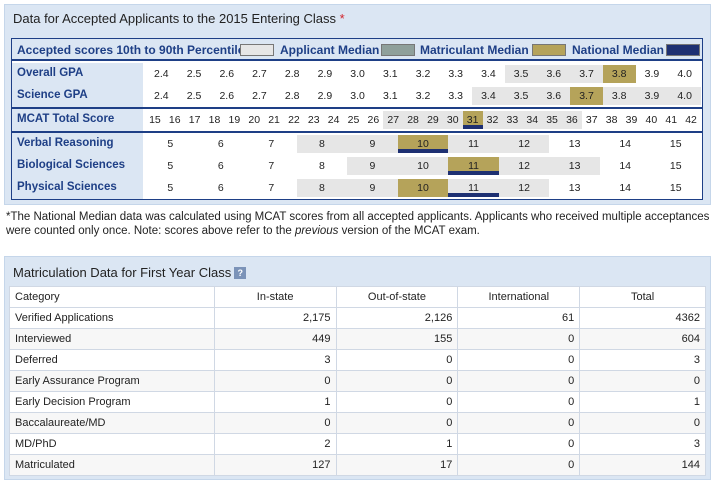 This screenshot has width=715, height=485. What do you see at coordinates (413, 120) in the screenshot?
I see `score-cell: 28` at bounding box center [413, 120].